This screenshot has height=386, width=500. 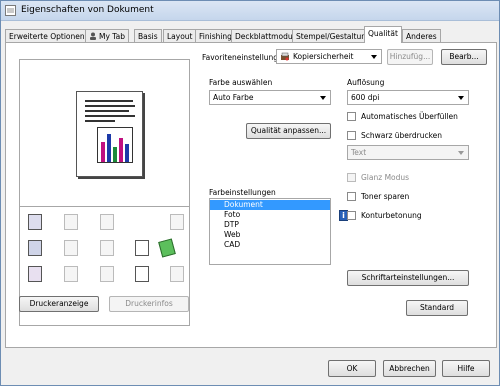 I want to click on favorites-value: Kopiersicherheit, so click(x=323, y=56).